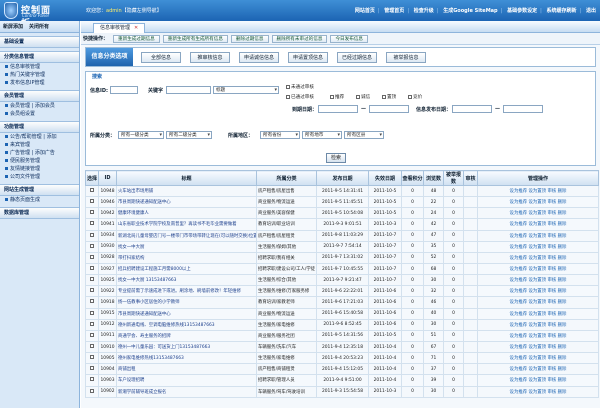 This screenshot has height=408, width=600. I want to click on row-title: 找女一中大厨, so click(186, 246).